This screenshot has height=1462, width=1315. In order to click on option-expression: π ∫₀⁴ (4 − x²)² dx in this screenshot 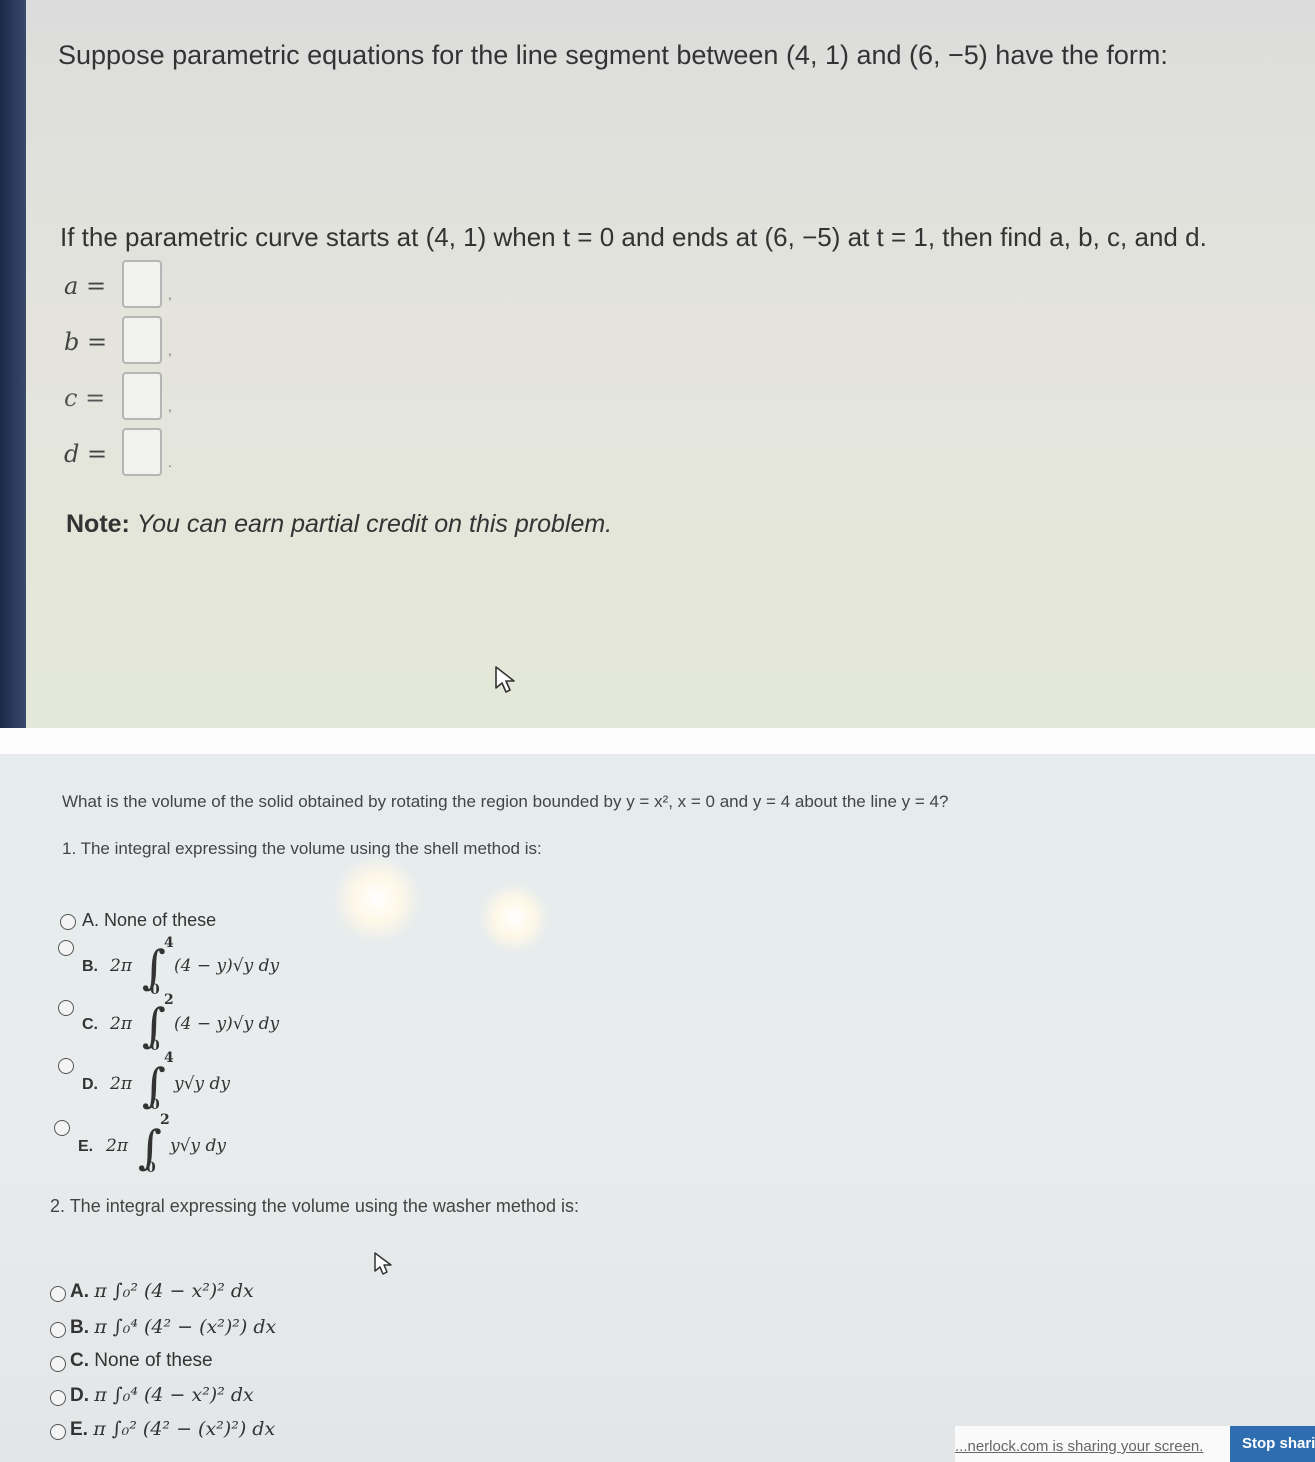, I will do `click(174, 1395)`.